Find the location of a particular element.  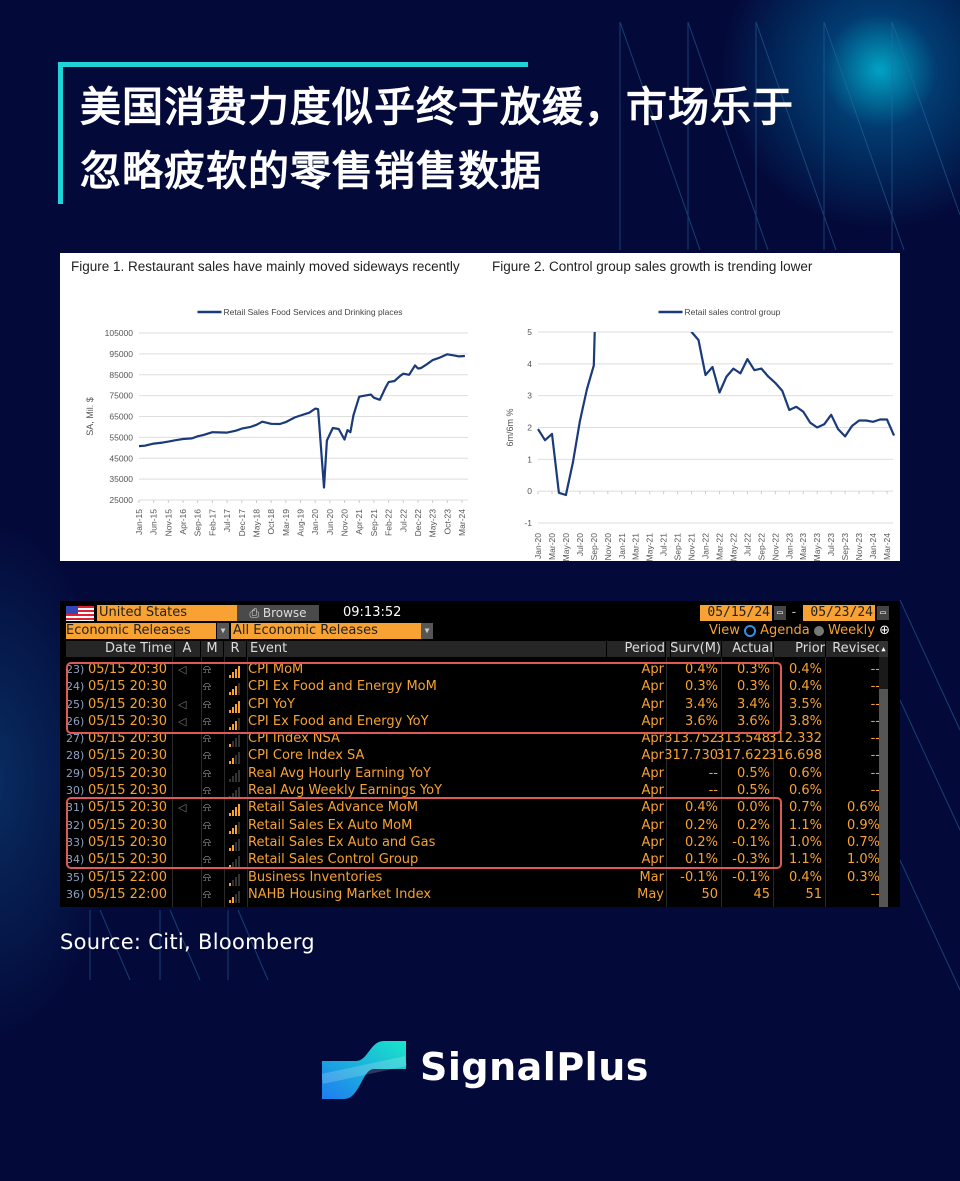

browse-button: ⎙ Browse is located at coordinates (278, 613).